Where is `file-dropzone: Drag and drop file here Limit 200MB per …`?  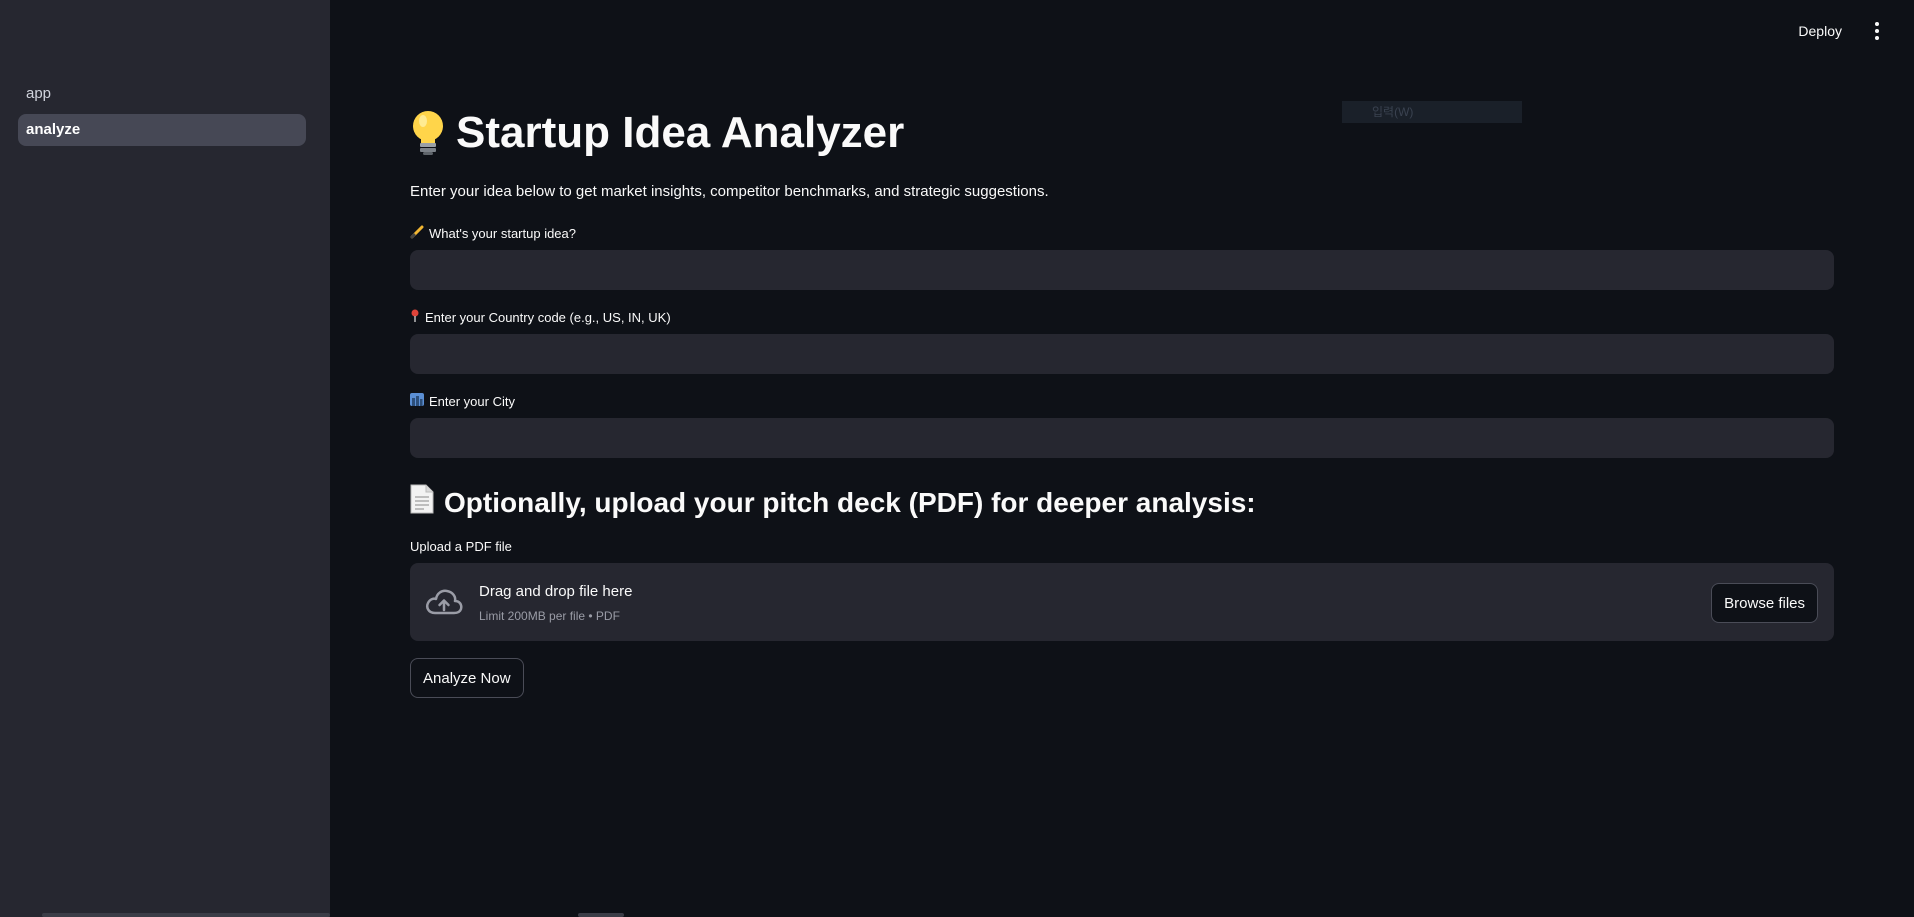
file-dropzone: Drag and drop file here Limit 200MB per … is located at coordinates (1122, 602).